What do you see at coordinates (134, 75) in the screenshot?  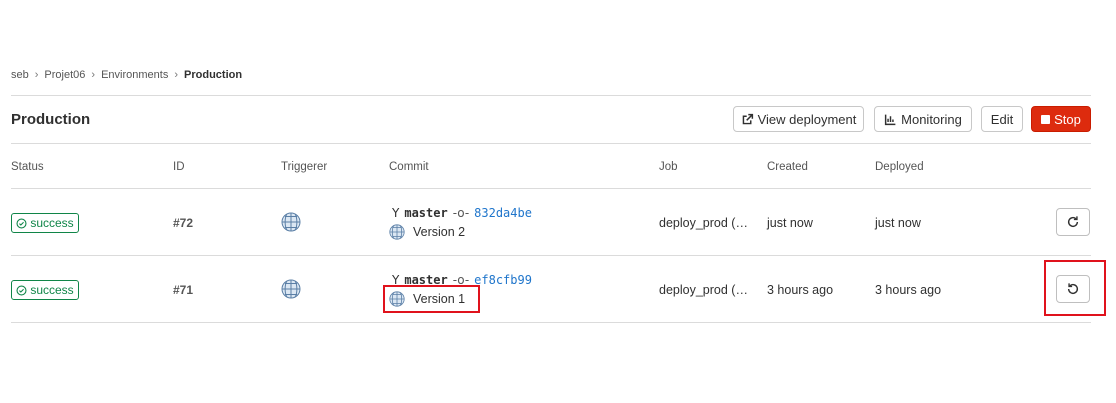 I see `breadcrumb-item-environments: Environments` at bounding box center [134, 75].